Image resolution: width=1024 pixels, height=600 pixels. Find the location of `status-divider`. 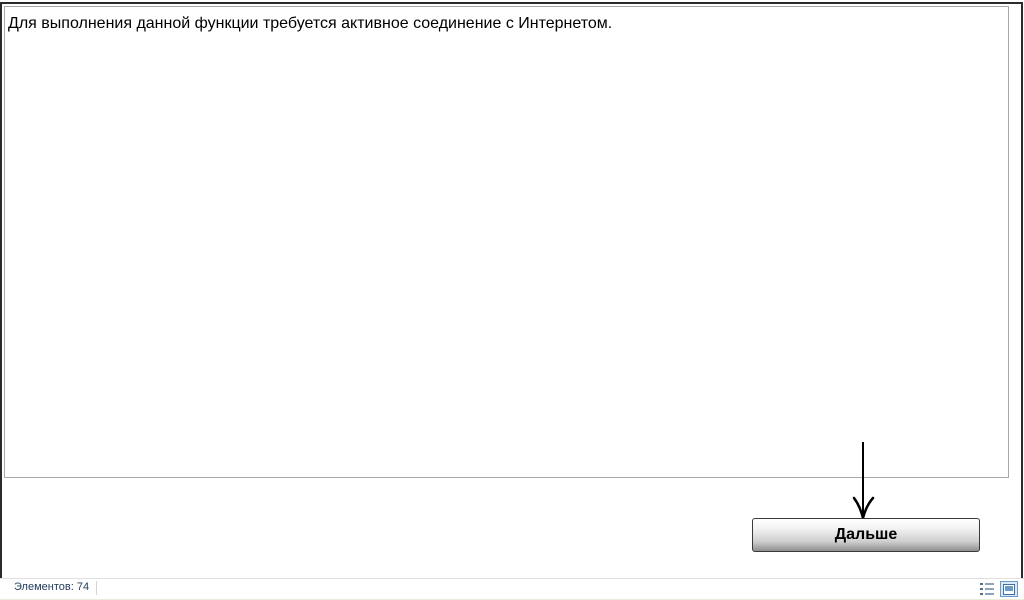

status-divider is located at coordinates (96, 588).